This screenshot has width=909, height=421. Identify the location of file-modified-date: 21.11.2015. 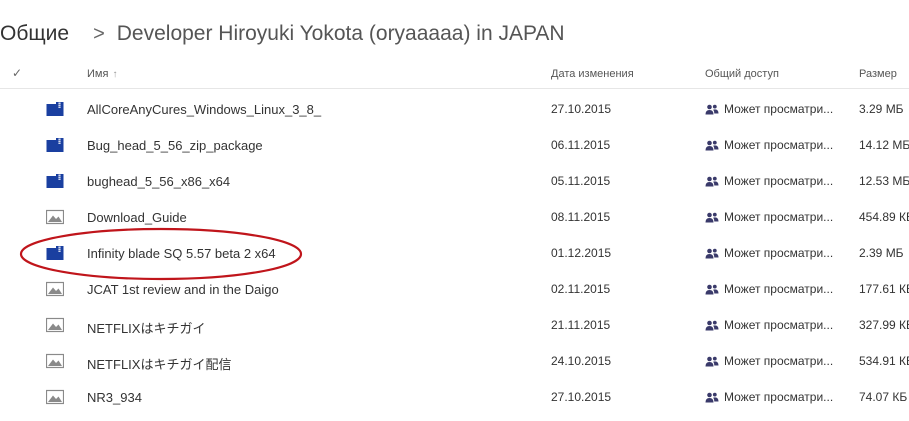
(581, 325).